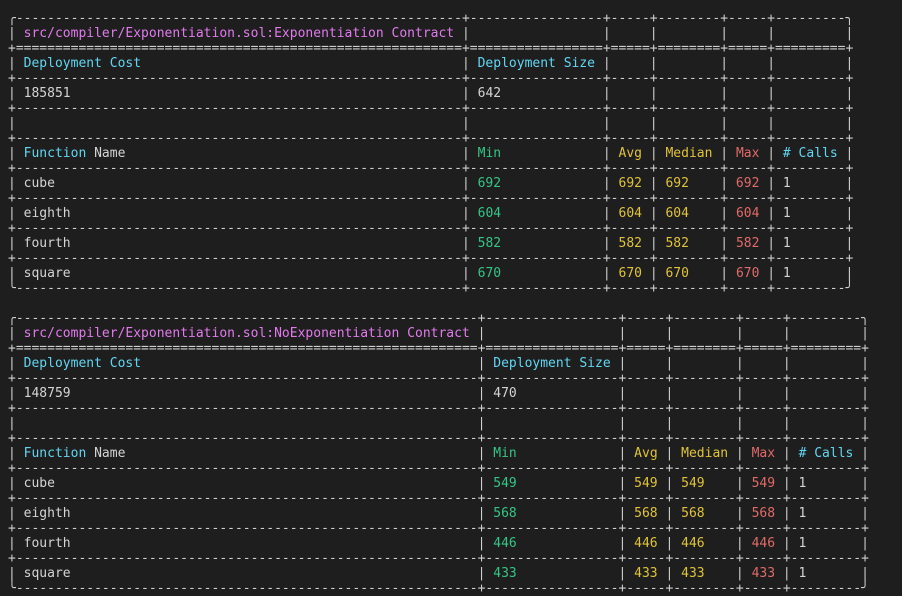 This screenshot has height=596, width=902. I want to click on deployment-size-header: Deployment Size, so click(536, 63).